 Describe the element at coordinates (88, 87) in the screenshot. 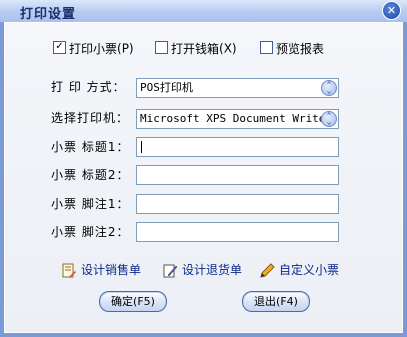

I see `print-mode-label: 打 印 方式：` at that location.